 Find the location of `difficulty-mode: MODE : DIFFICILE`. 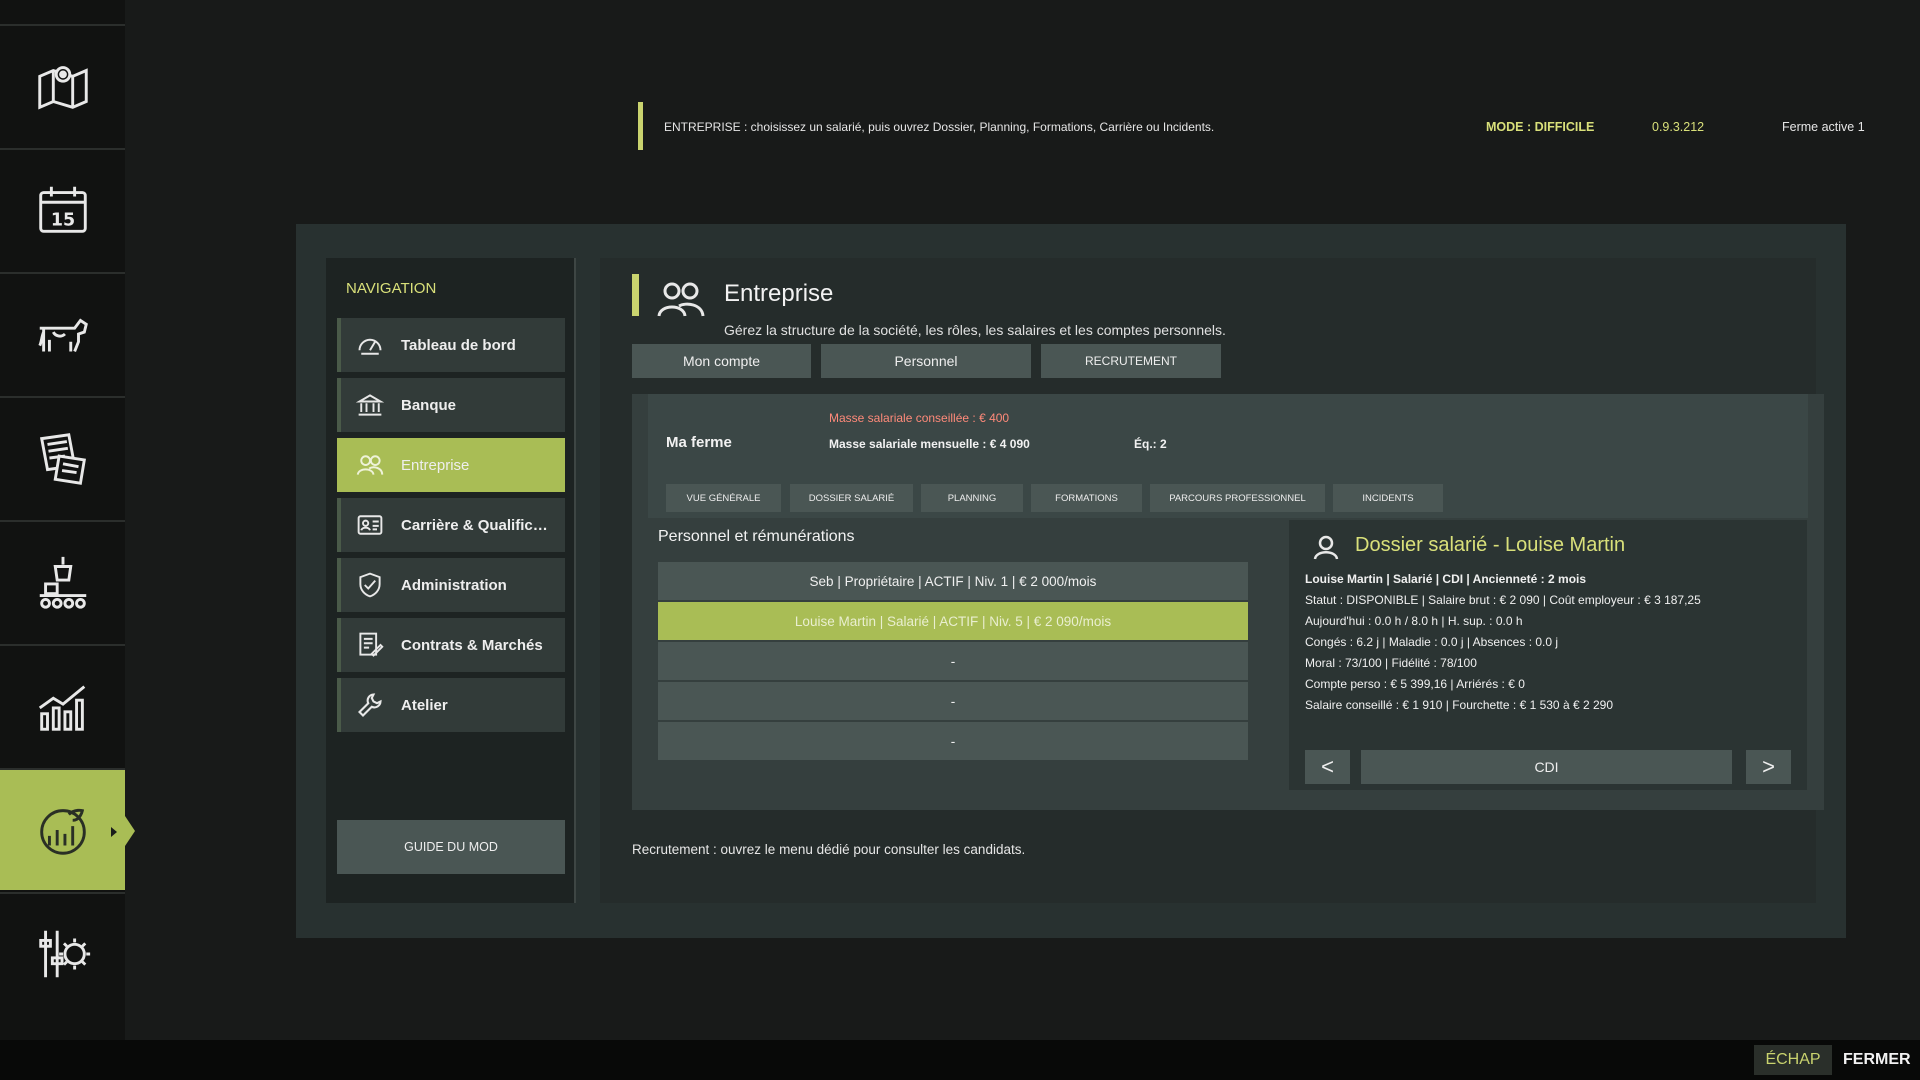

difficulty-mode: MODE : DIFFICILE is located at coordinates (1540, 127).